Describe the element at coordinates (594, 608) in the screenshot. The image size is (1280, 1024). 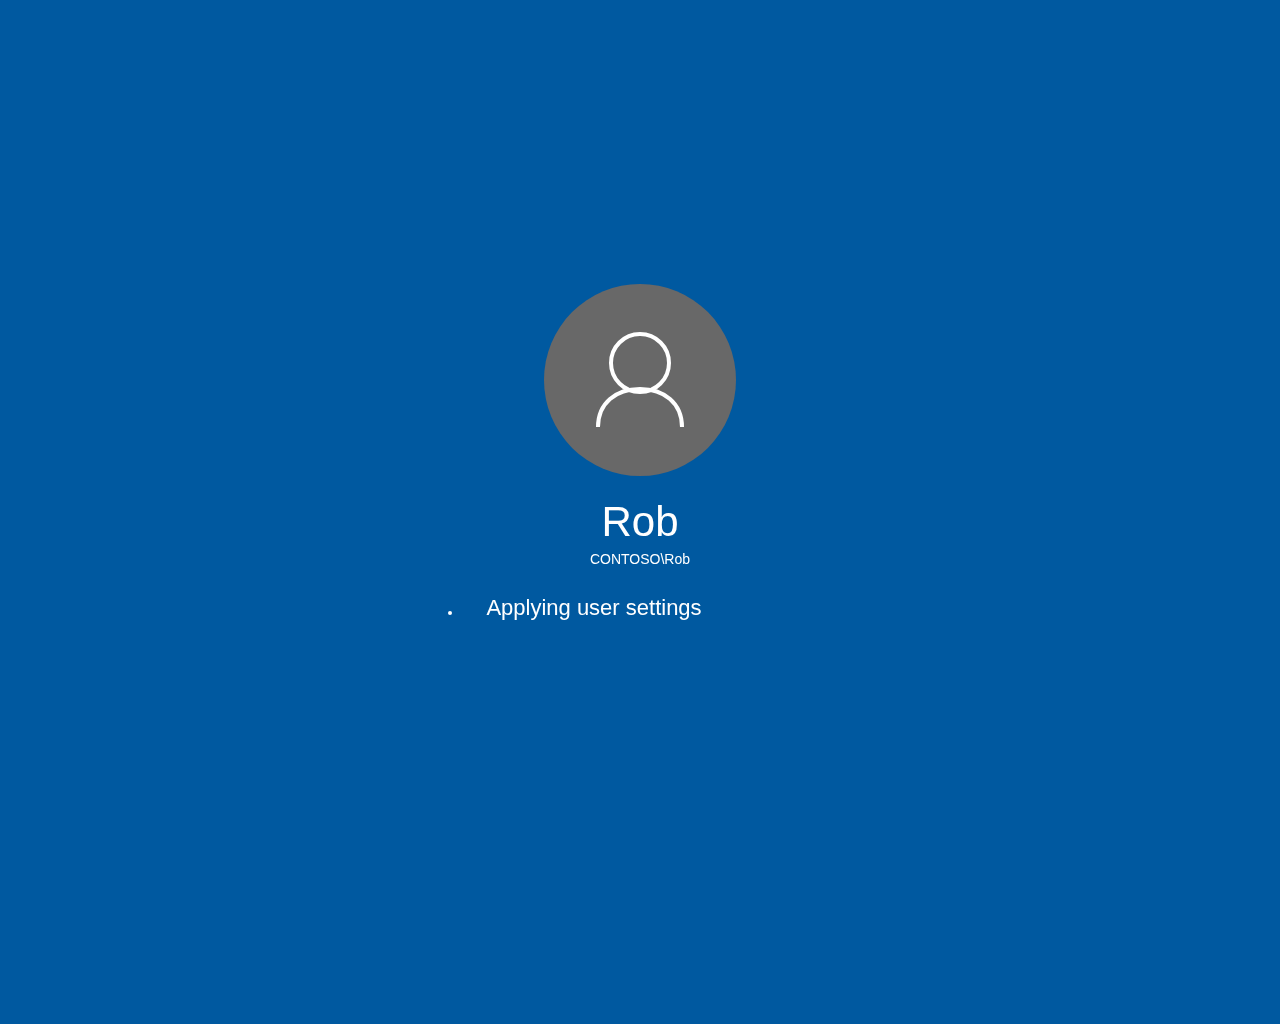
I see `status-message: Applying user settings` at that location.